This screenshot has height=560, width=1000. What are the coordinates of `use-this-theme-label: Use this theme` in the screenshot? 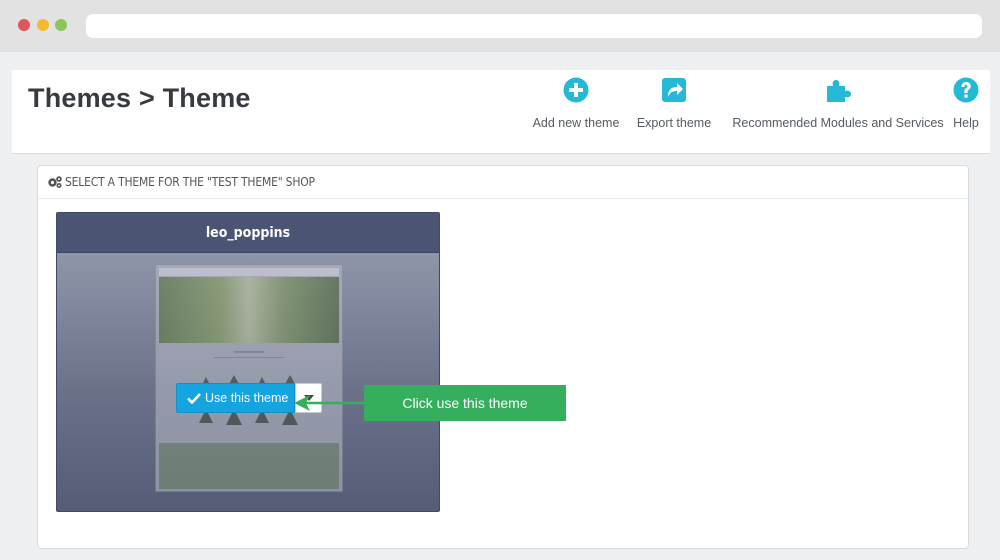 It's located at (247, 398).